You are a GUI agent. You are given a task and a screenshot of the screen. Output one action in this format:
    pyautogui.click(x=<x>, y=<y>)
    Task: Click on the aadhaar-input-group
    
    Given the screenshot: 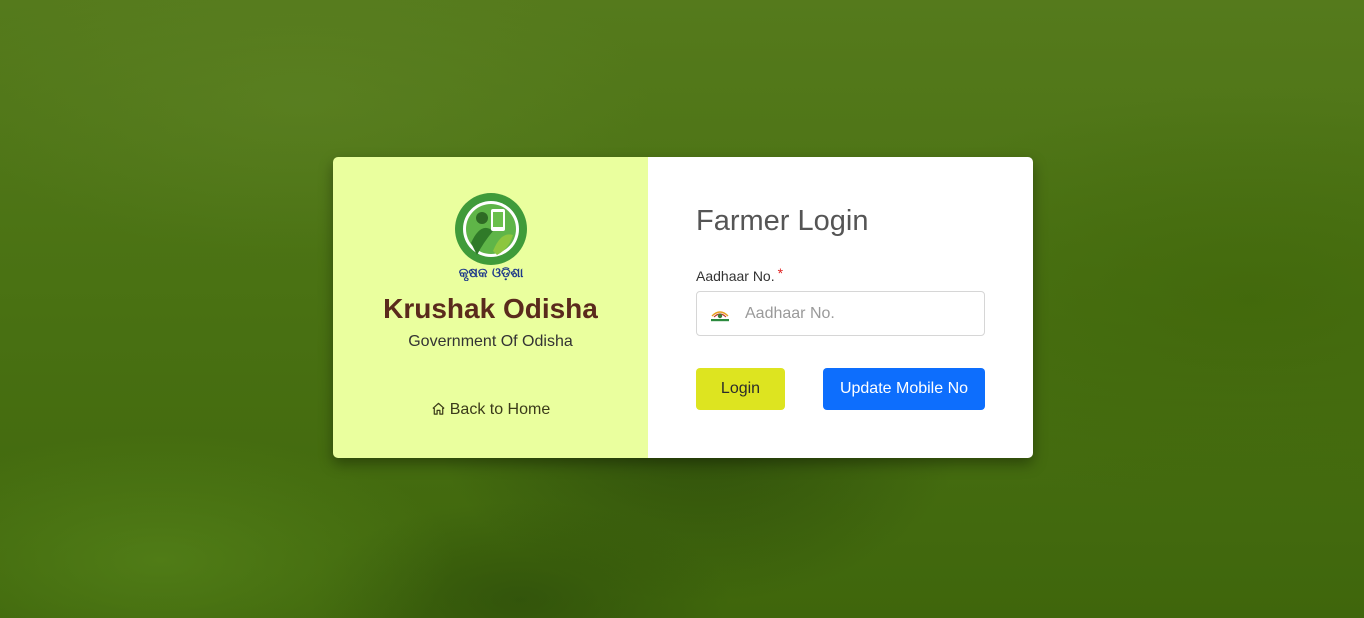 What is the action you would take?
    pyautogui.click(x=840, y=313)
    